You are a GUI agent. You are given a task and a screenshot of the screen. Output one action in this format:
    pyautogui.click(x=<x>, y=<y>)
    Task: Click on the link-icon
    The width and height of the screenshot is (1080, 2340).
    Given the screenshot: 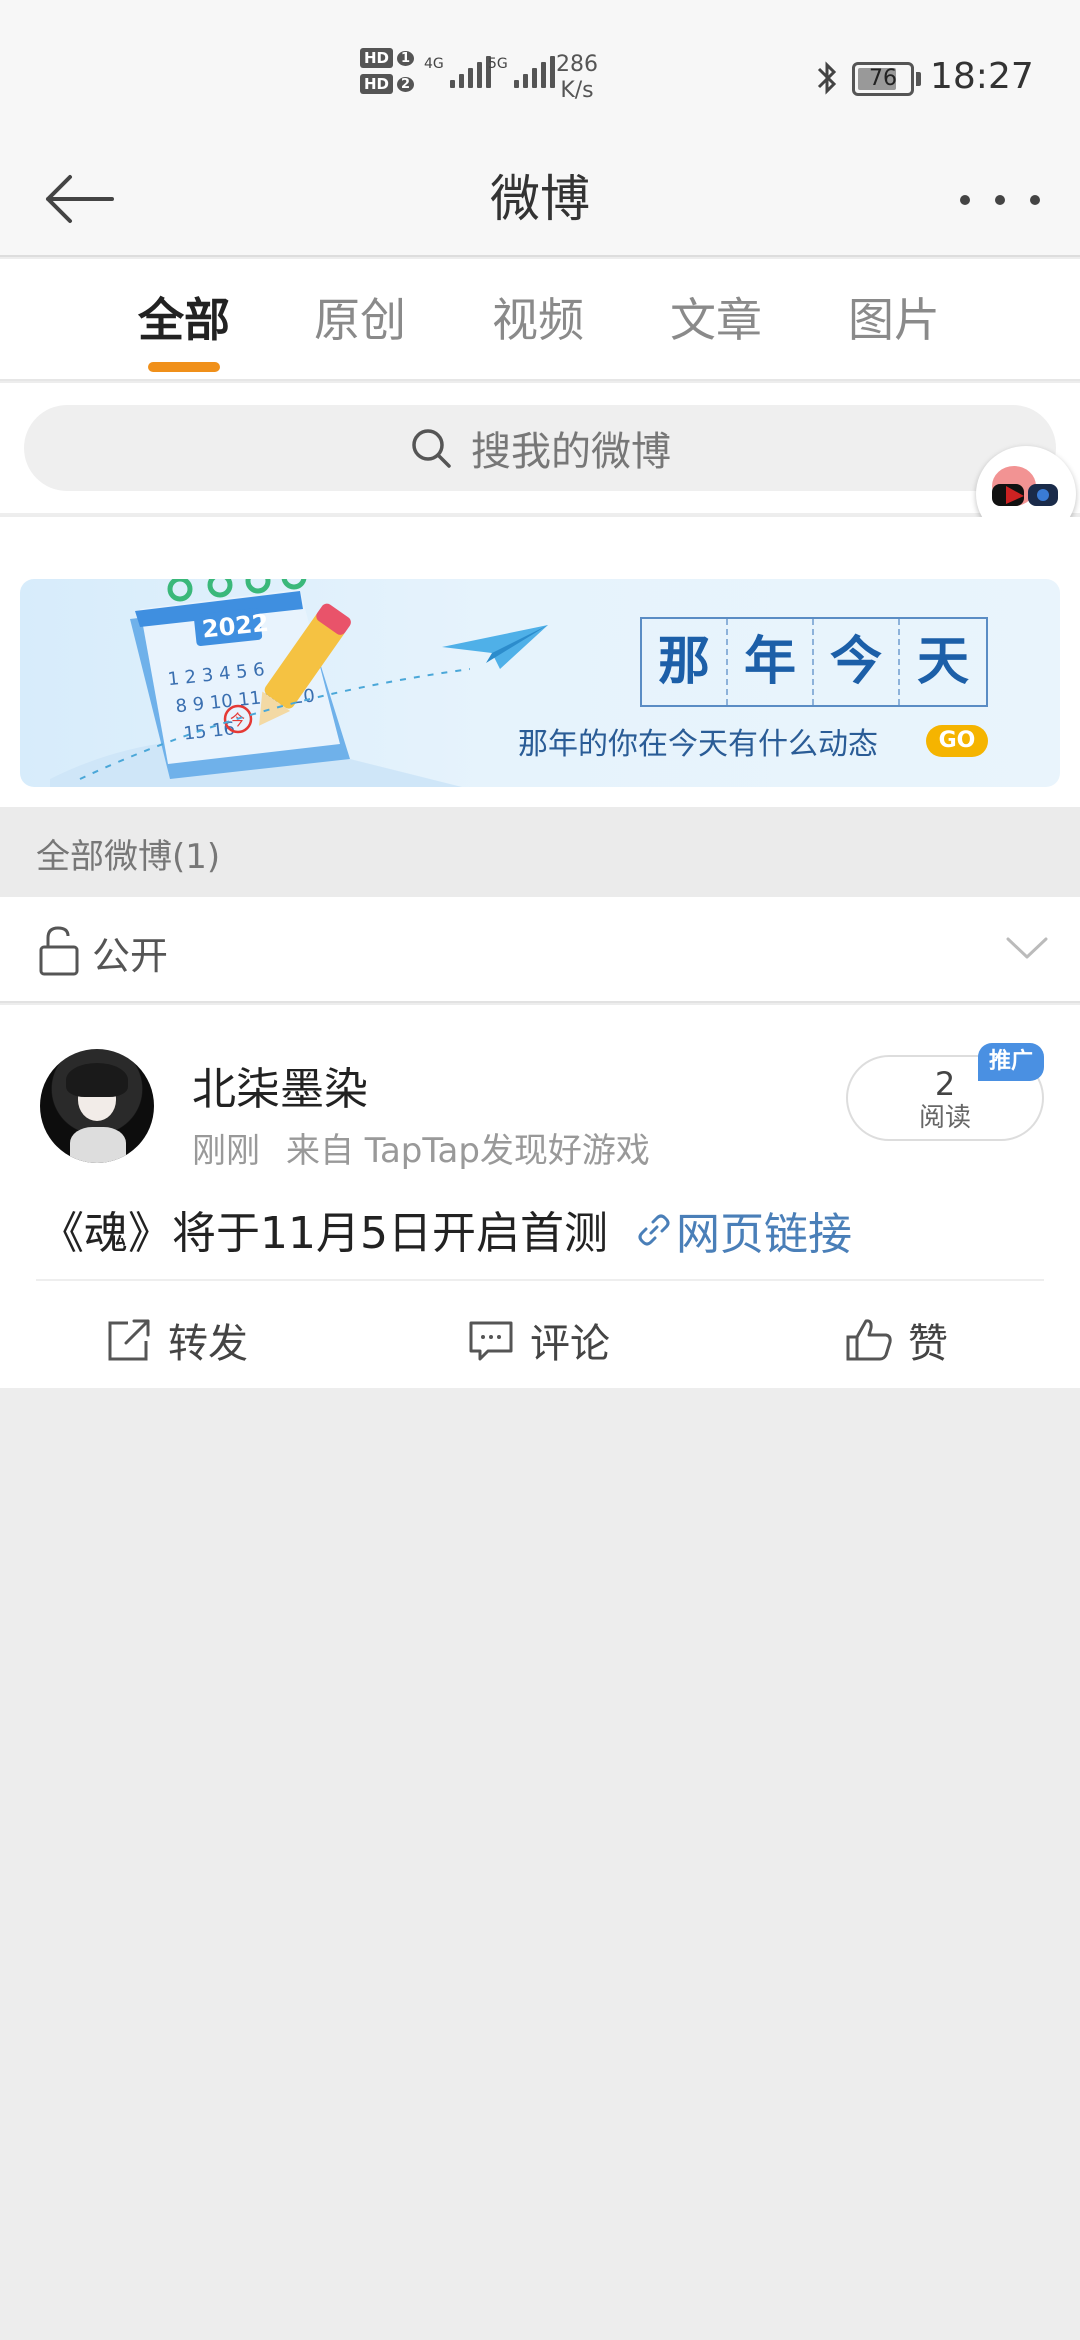 What is the action you would take?
    pyautogui.click(x=654, y=1230)
    